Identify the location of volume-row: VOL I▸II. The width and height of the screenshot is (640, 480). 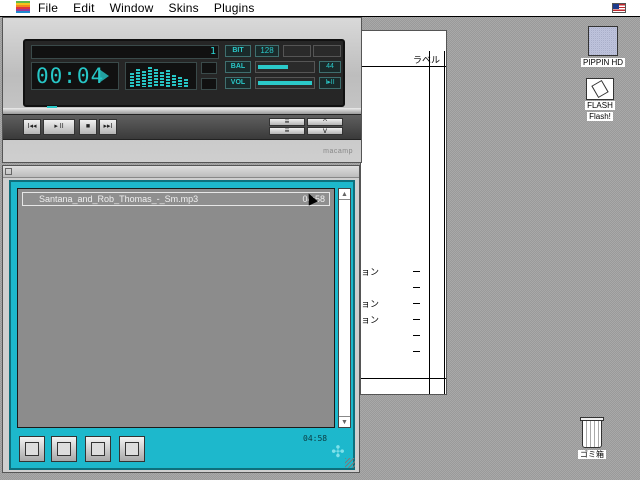
(284, 83).